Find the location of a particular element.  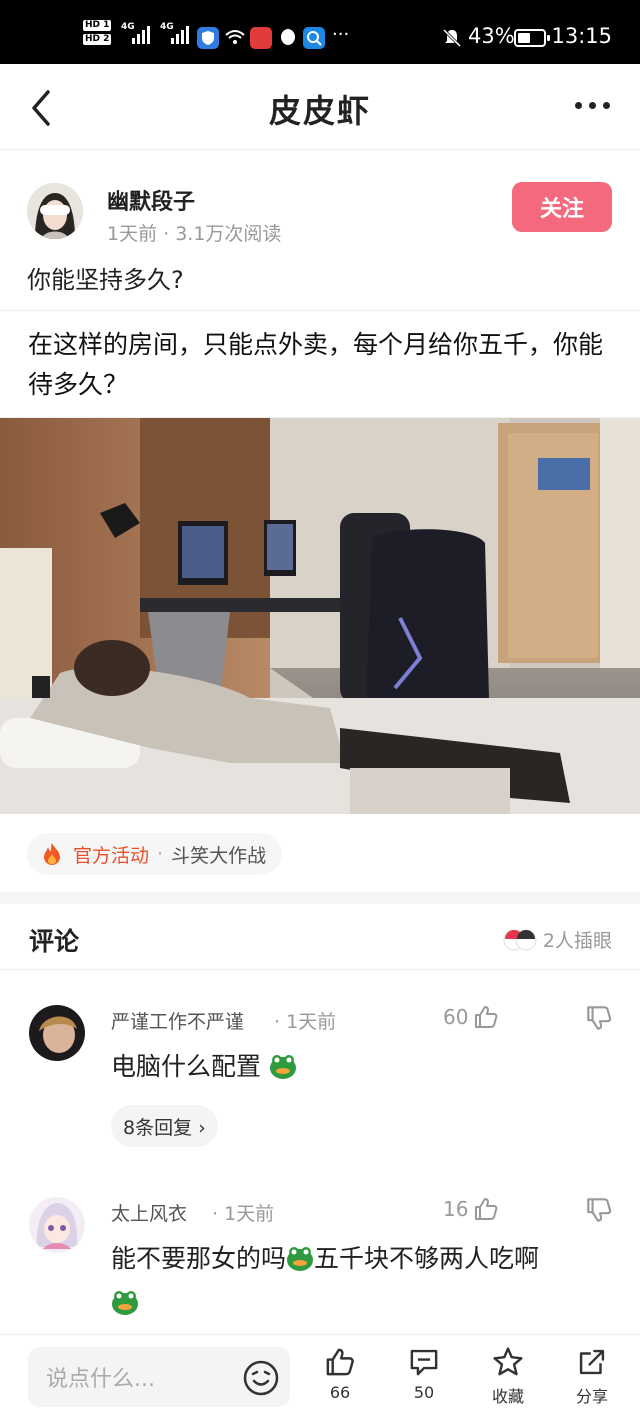

hd1-badge: HD 1 is located at coordinates (97, 25).